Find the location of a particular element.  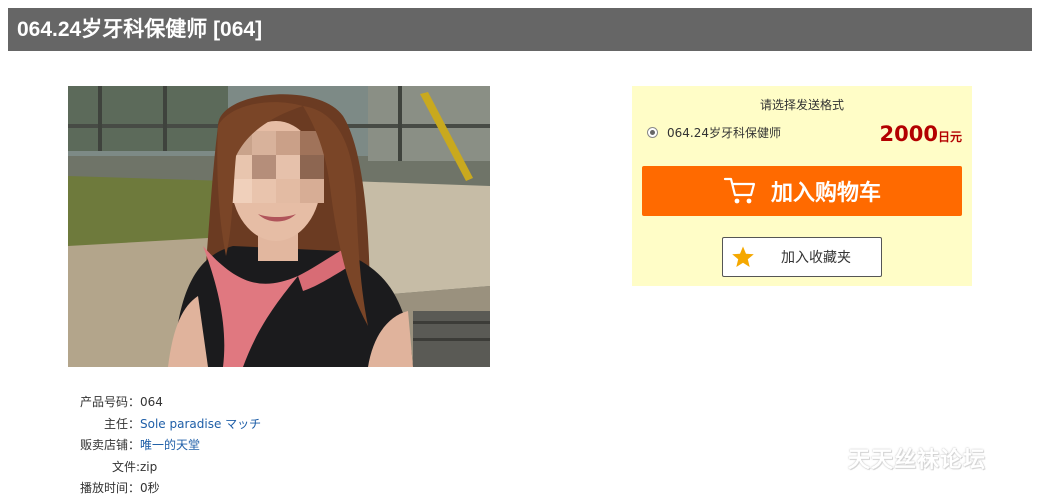

detail-row-shop: 贩卖店铺： 唯一的天堂 is located at coordinates (164, 446).